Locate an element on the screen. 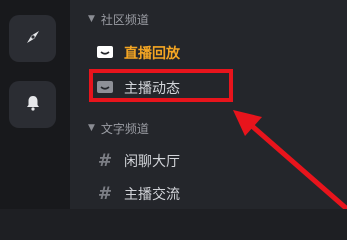 The height and width of the screenshot is (240, 347). annotation-arrow is located at coordinates (290, 159).